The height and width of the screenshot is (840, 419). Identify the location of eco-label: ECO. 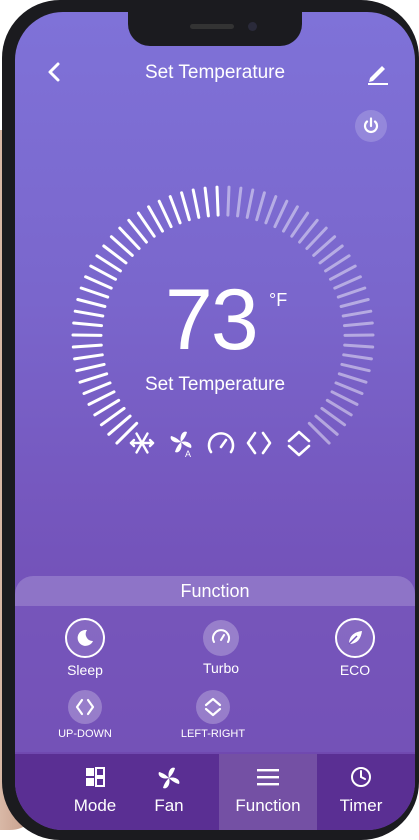
(355, 670).